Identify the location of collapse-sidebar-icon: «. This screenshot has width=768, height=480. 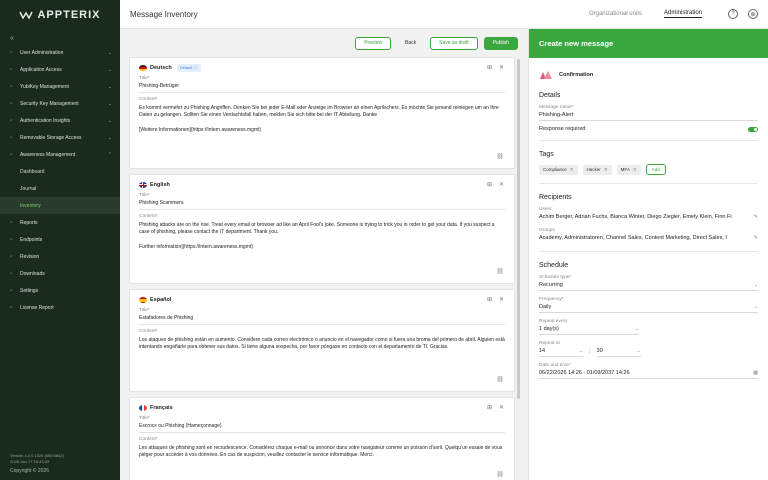
(60, 37).